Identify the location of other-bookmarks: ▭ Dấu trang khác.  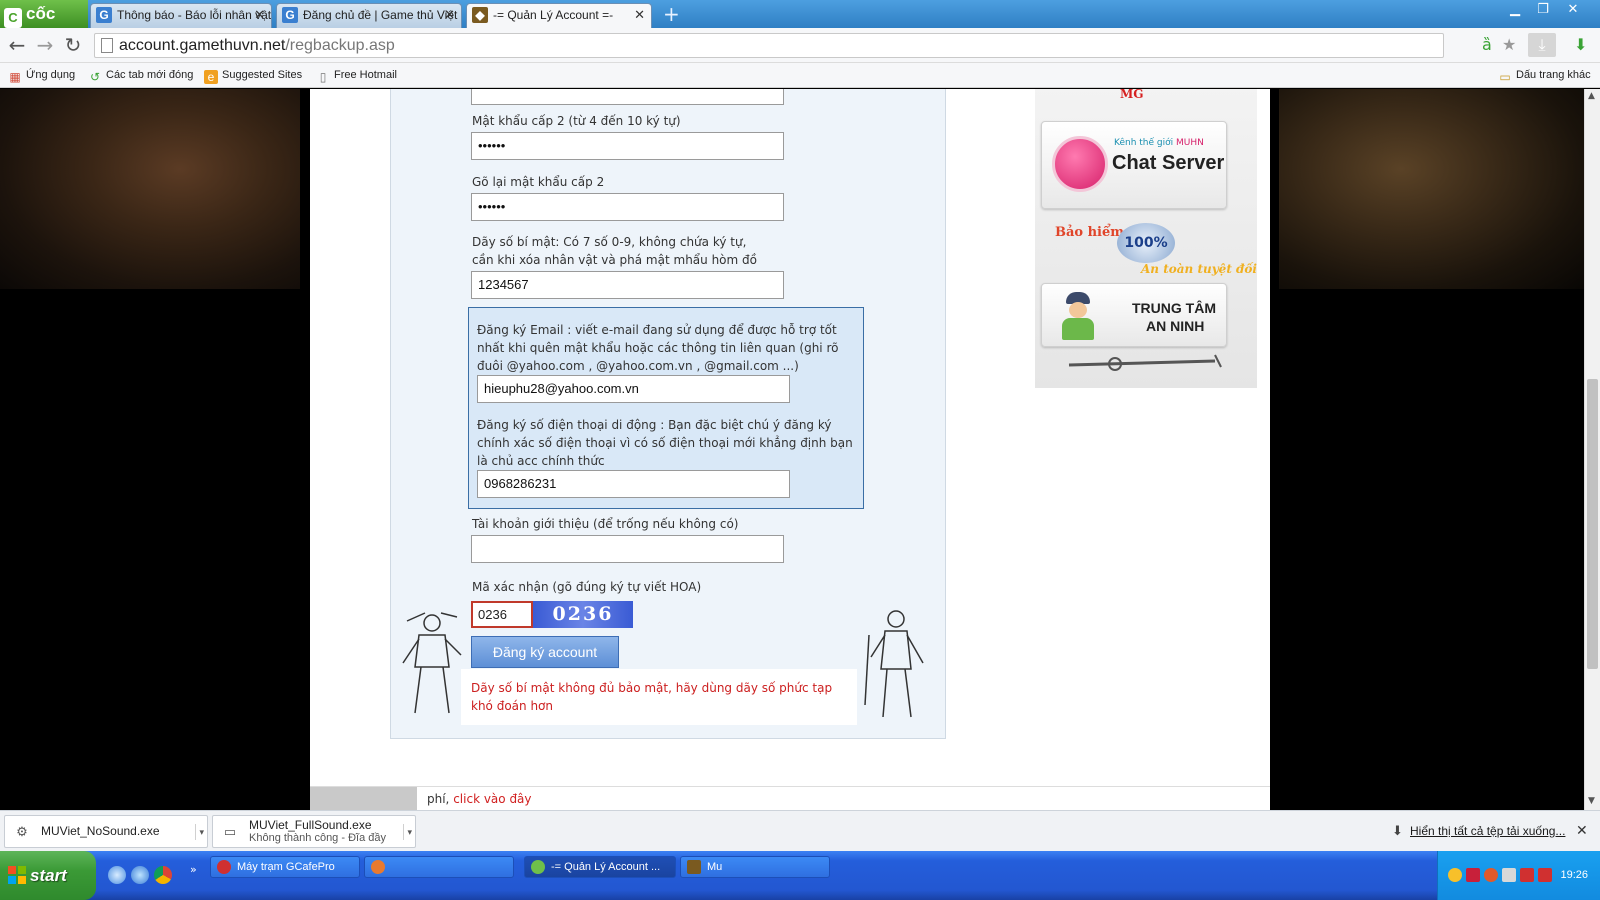
(1544, 75).